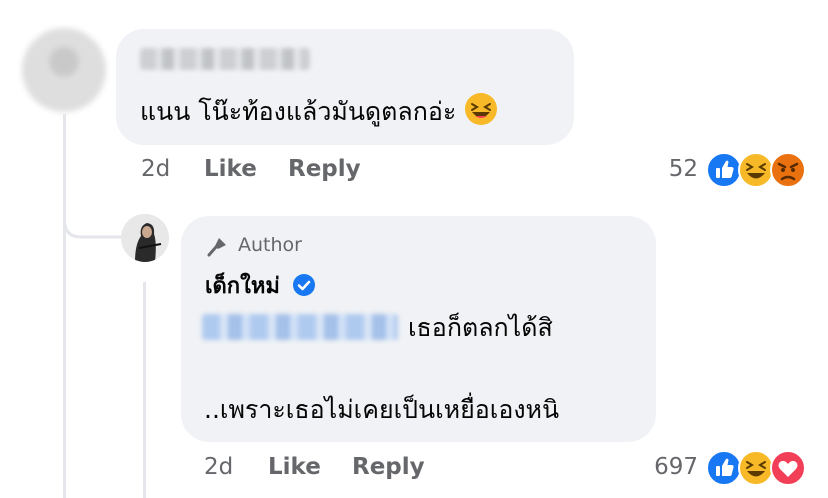  What do you see at coordinates (662, 467) in the screenshot?
I see `reply-reaction-count: 697` at bounding box center [662, 467].